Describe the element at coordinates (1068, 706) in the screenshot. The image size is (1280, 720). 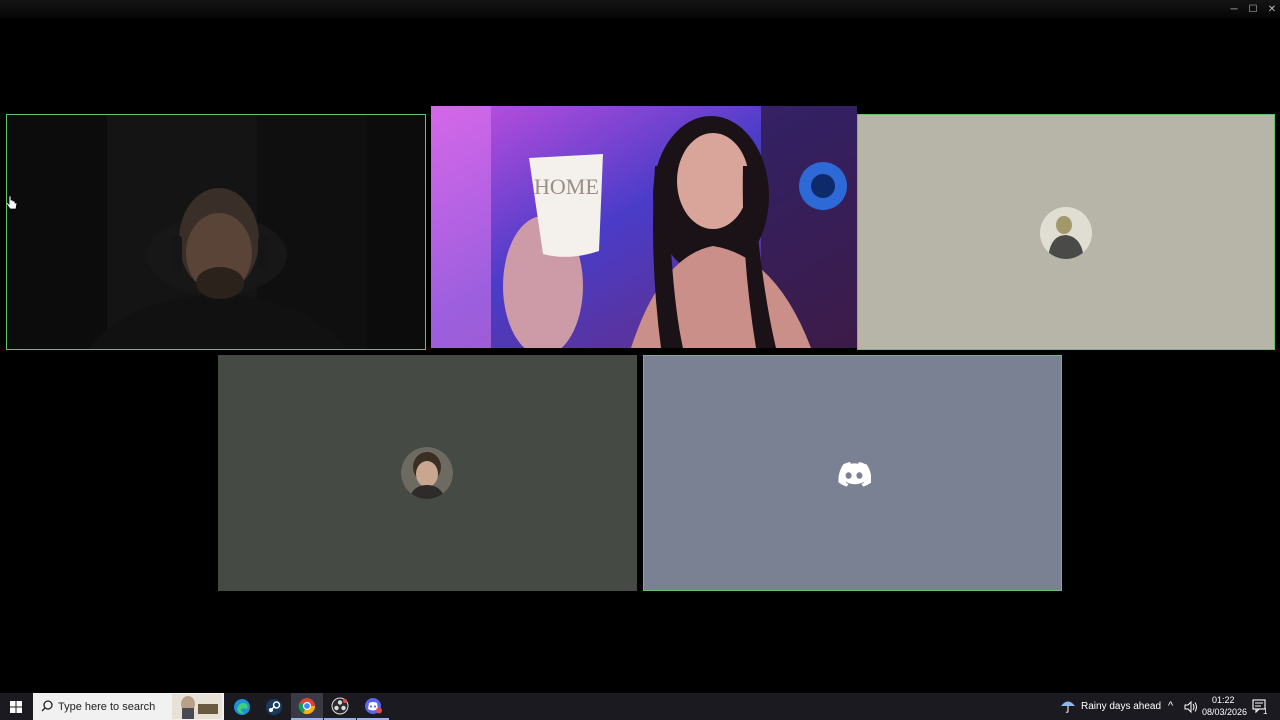
I see `weather-umbrella-icon` at that location.